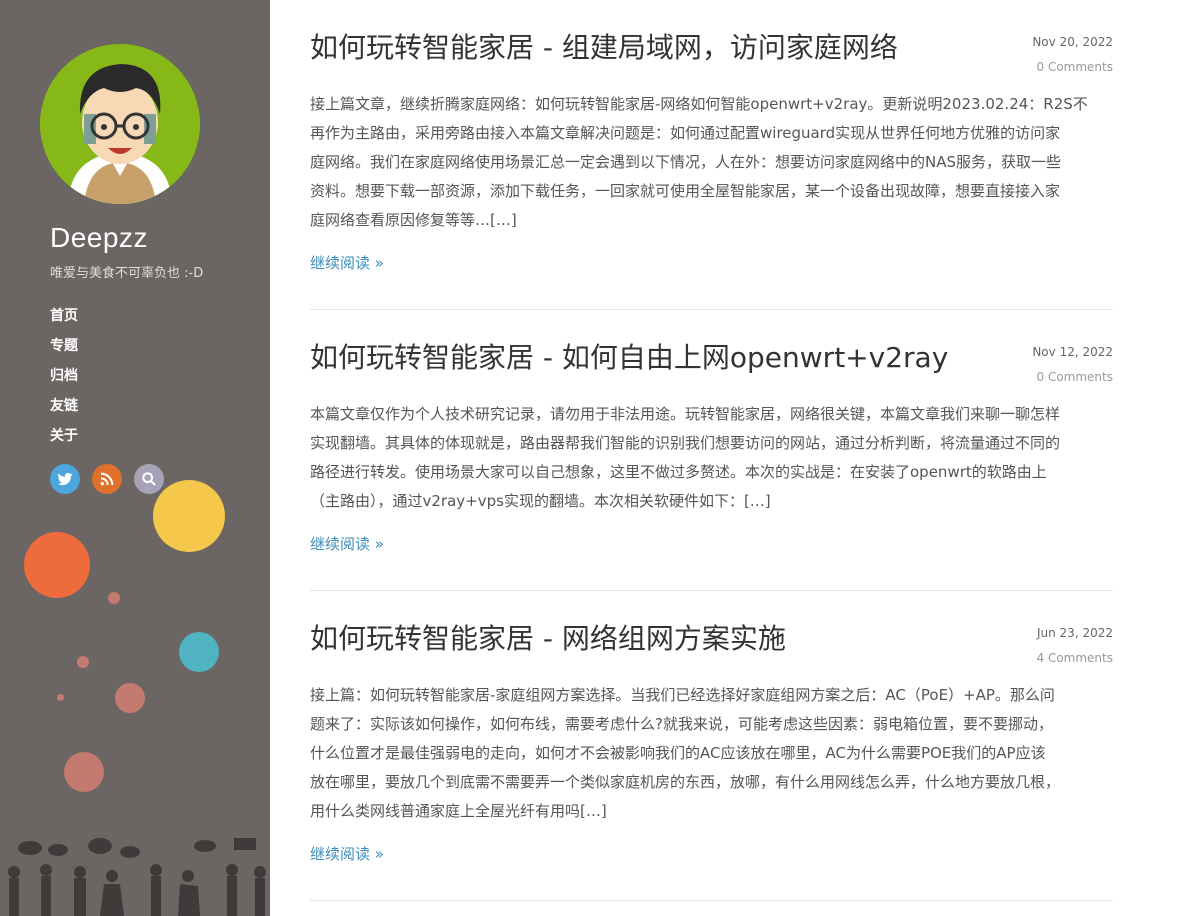  What do you see at coordinates (1075, 658) in the screenshot?
I see `post-comments-link: 4 Comments` at bounding box center [1075, 658].